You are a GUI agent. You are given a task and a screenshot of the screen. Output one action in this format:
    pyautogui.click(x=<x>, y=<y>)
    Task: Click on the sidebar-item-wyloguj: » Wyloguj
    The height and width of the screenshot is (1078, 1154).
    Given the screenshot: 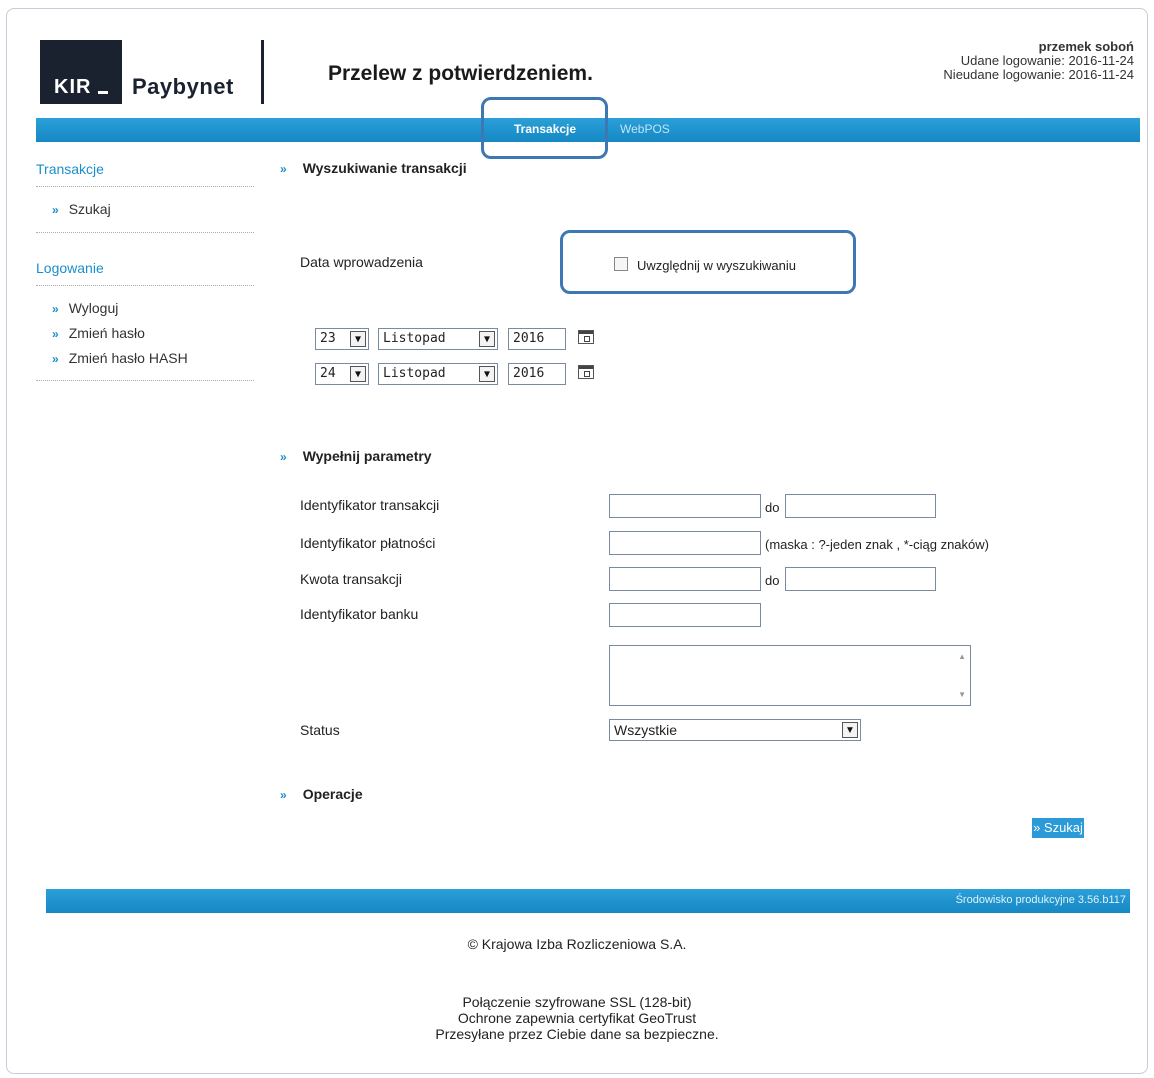 What is the action you would take?
    pyautogui.click(x=85, y=308)
    